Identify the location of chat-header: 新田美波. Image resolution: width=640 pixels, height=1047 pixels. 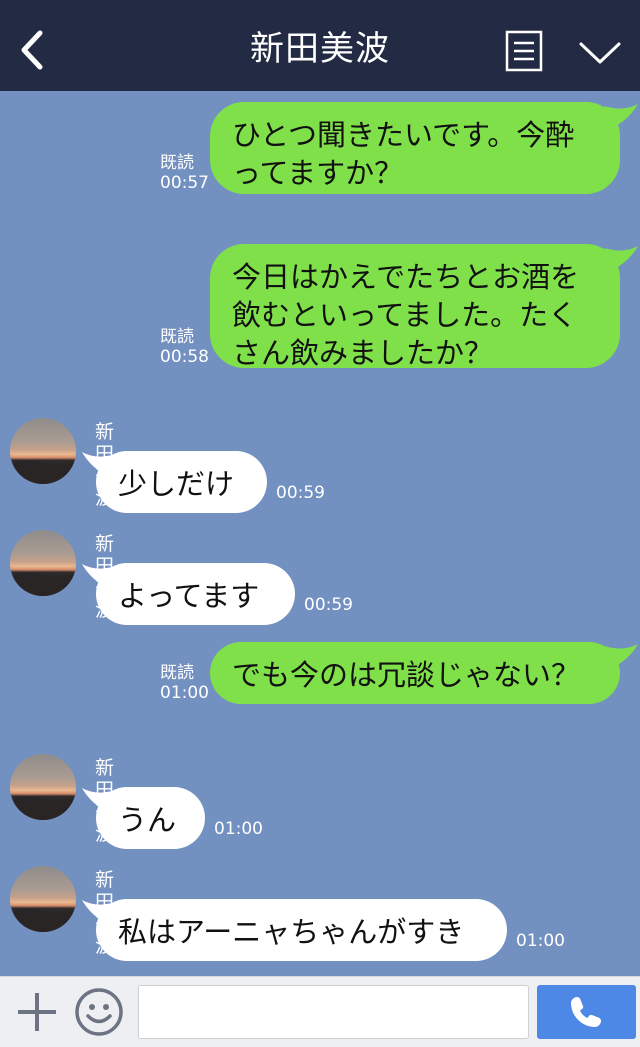
(320, 45).